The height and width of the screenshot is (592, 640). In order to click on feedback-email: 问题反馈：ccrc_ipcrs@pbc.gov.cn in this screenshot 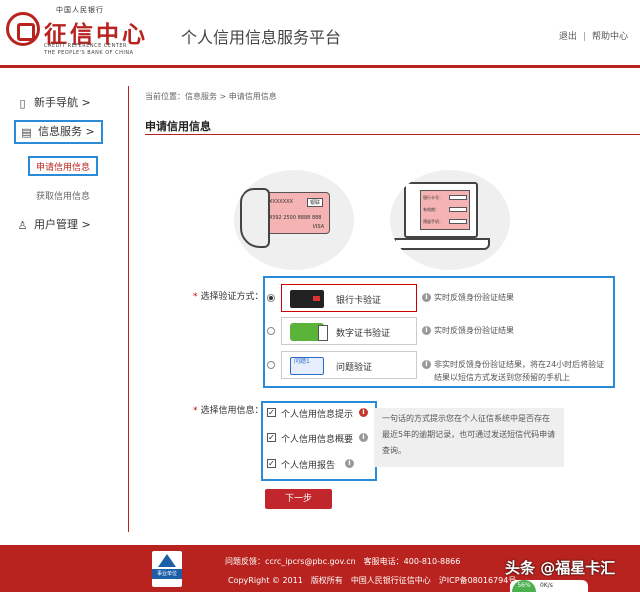, I will do `click(290, 561)`.